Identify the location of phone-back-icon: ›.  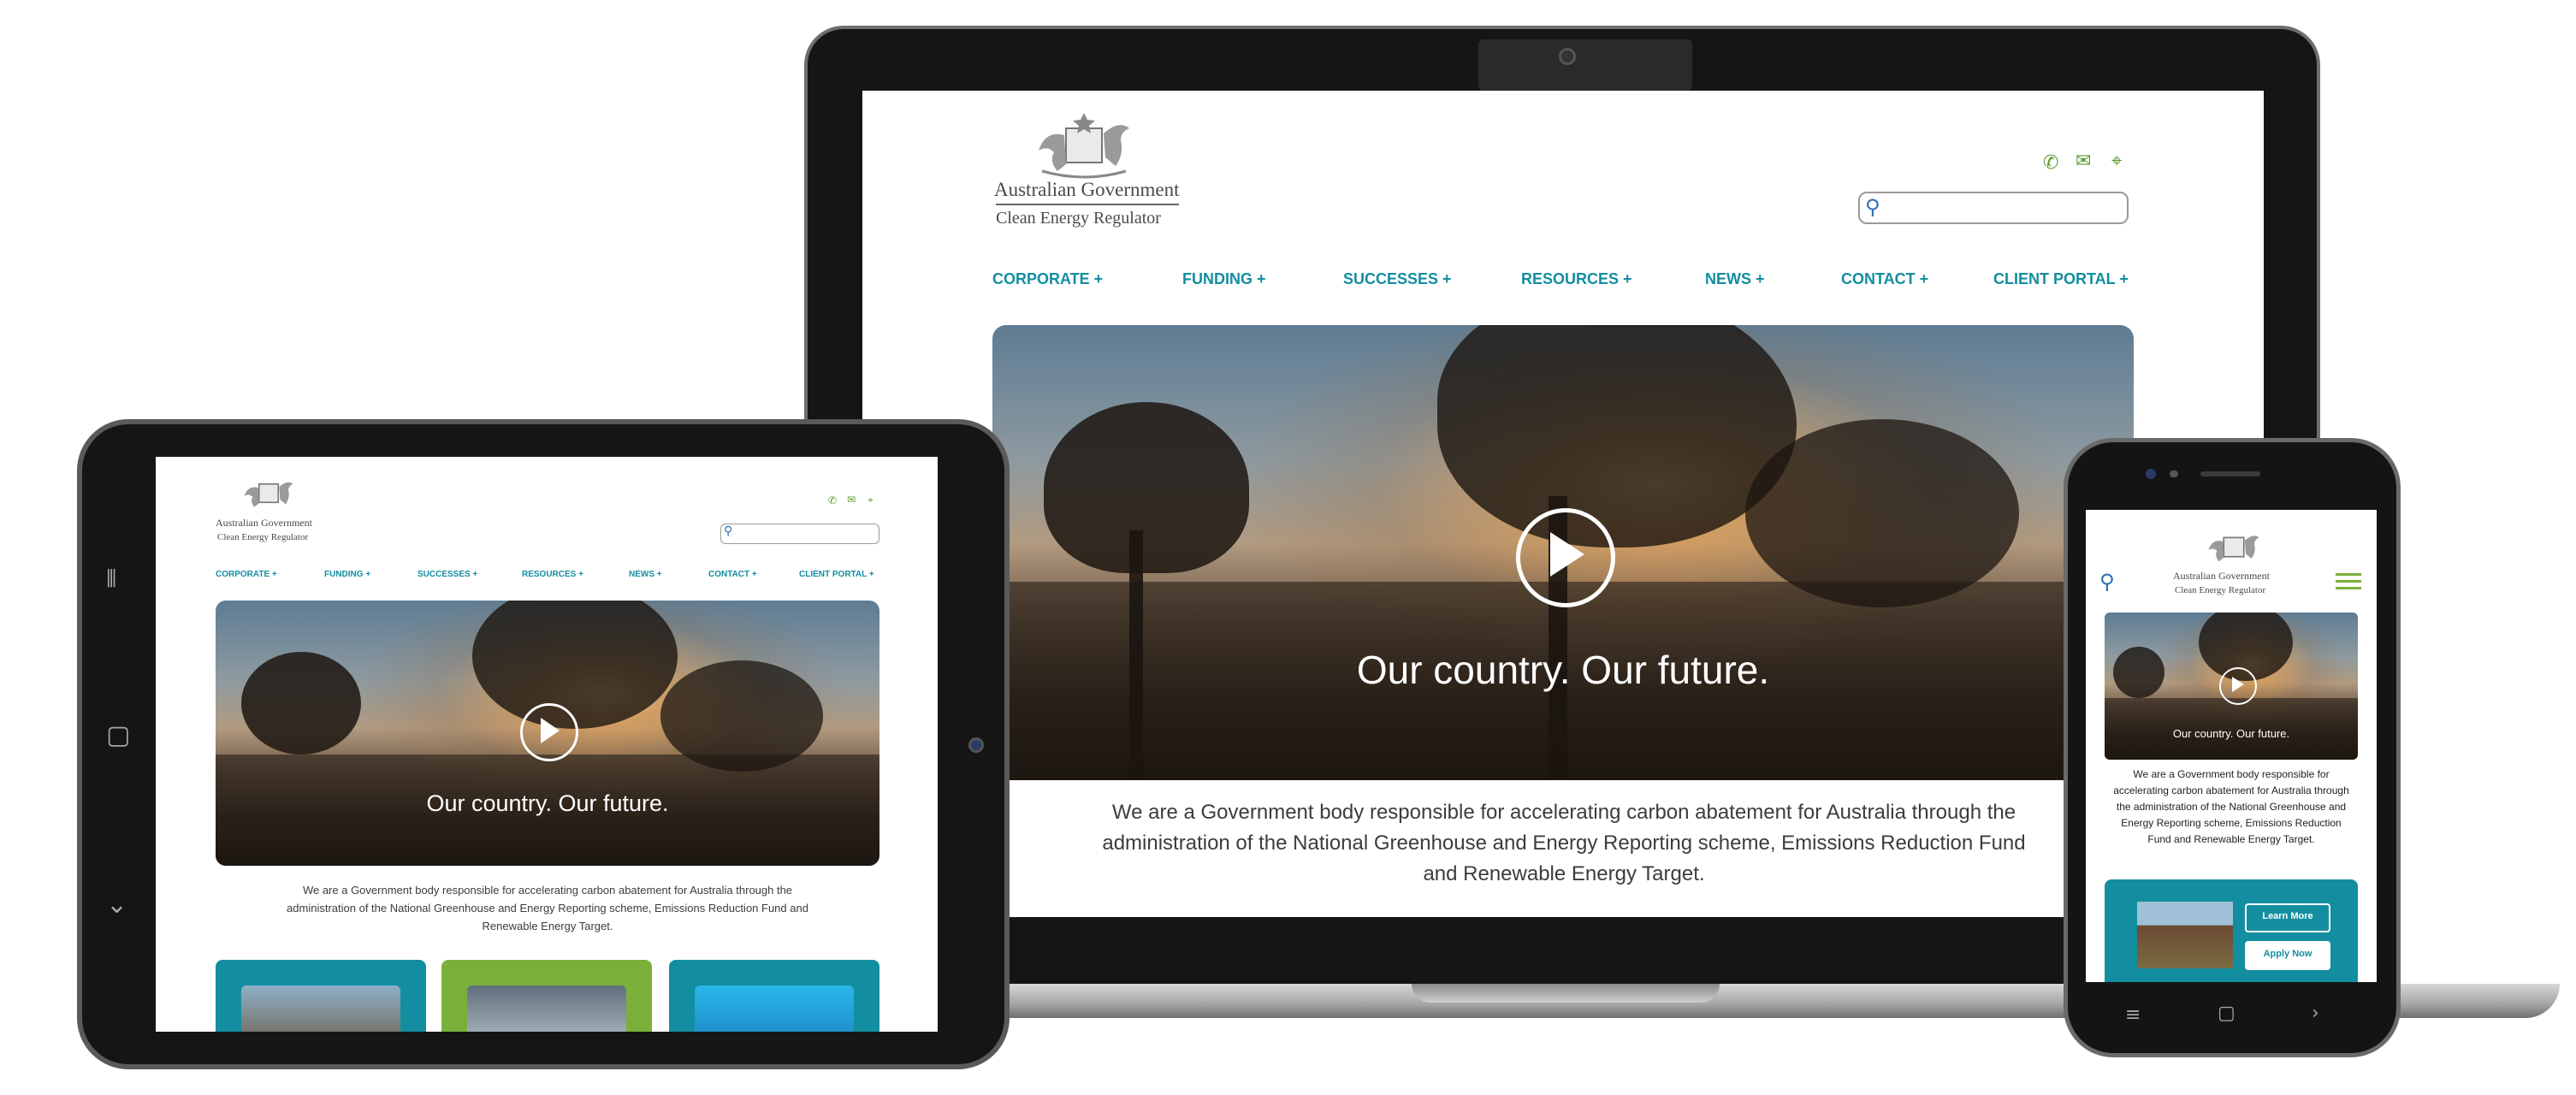
(2315, 1013).